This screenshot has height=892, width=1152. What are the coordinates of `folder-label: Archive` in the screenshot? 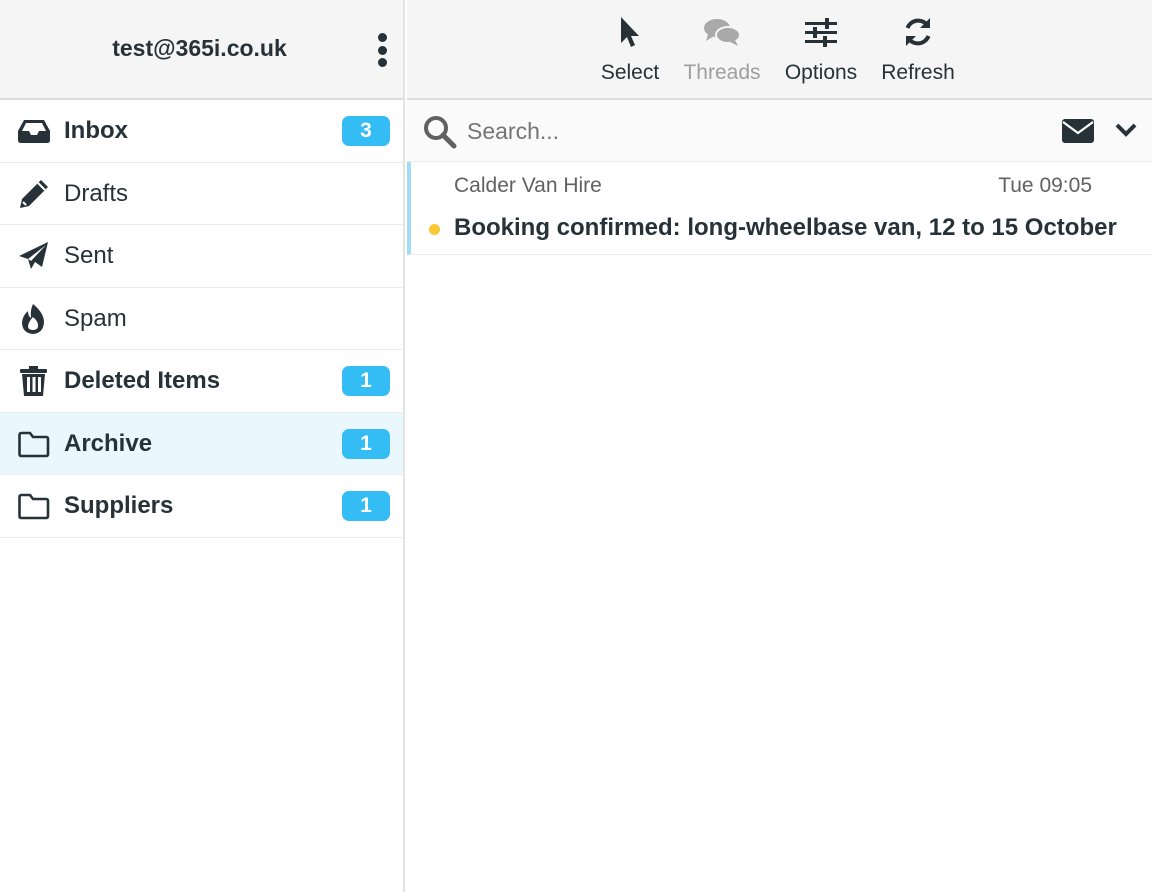 It's located at (108, 443).